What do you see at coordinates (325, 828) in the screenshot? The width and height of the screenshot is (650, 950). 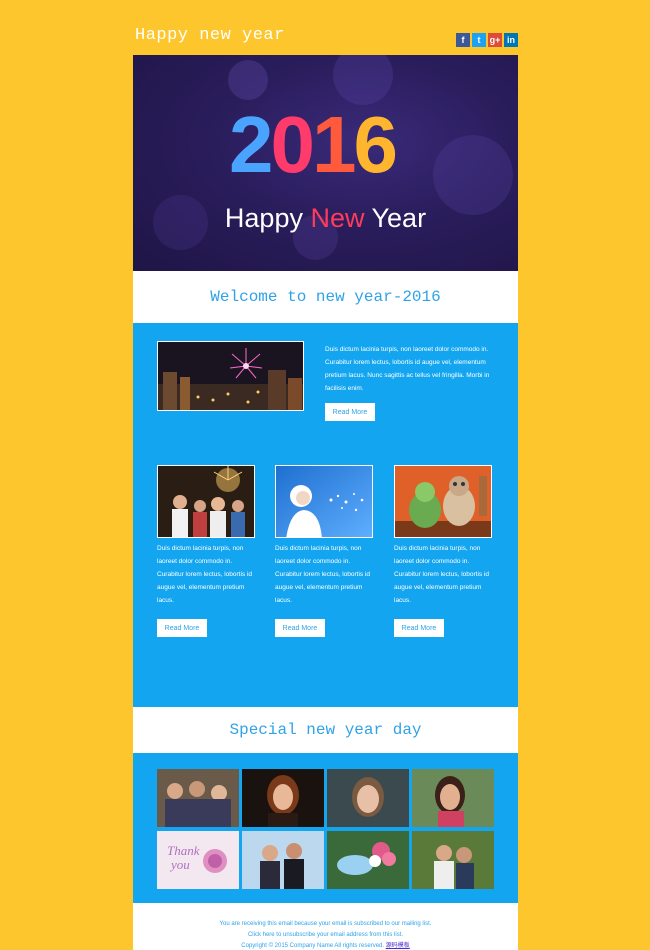 I see `photo-gallery: Thank you` at bounding box center [325, 828].